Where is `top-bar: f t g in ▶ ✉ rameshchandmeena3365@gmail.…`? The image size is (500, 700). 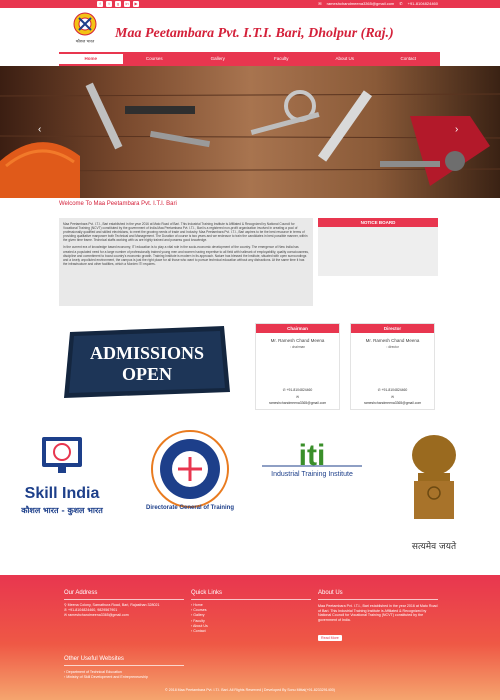 top-bar: f t g in ▶ ✉ rameshchandmeena3365@gmail.… is located at coordinates (250, 4).